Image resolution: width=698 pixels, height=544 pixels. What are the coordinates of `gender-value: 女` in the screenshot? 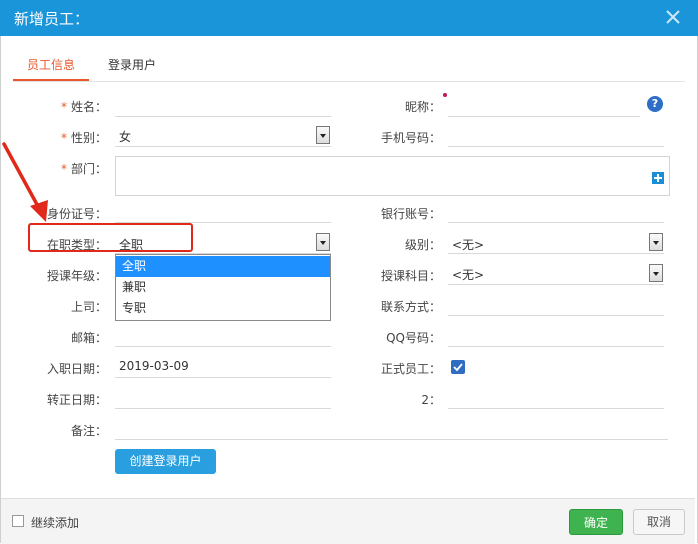 It's located at (125, 137).